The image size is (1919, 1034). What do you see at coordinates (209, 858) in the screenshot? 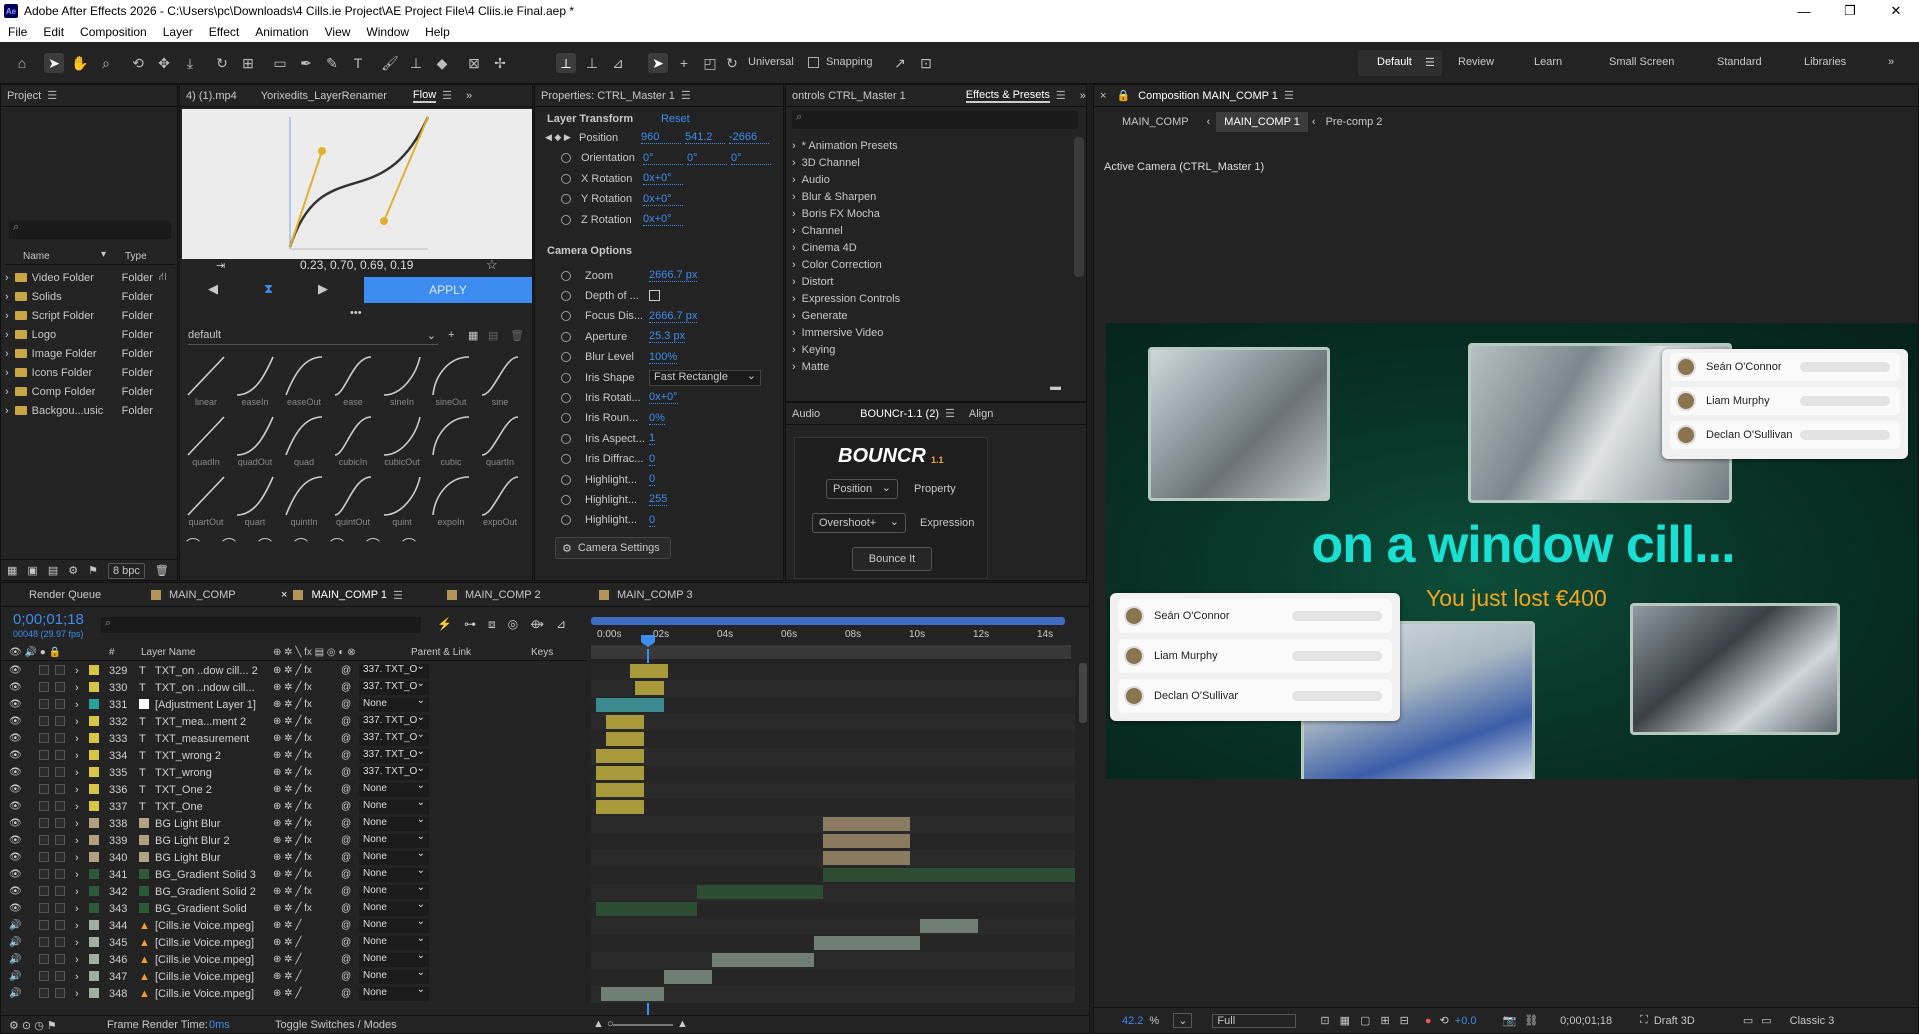
I see `layer-name: BG Light Blur` at bounding box center [209, 858].